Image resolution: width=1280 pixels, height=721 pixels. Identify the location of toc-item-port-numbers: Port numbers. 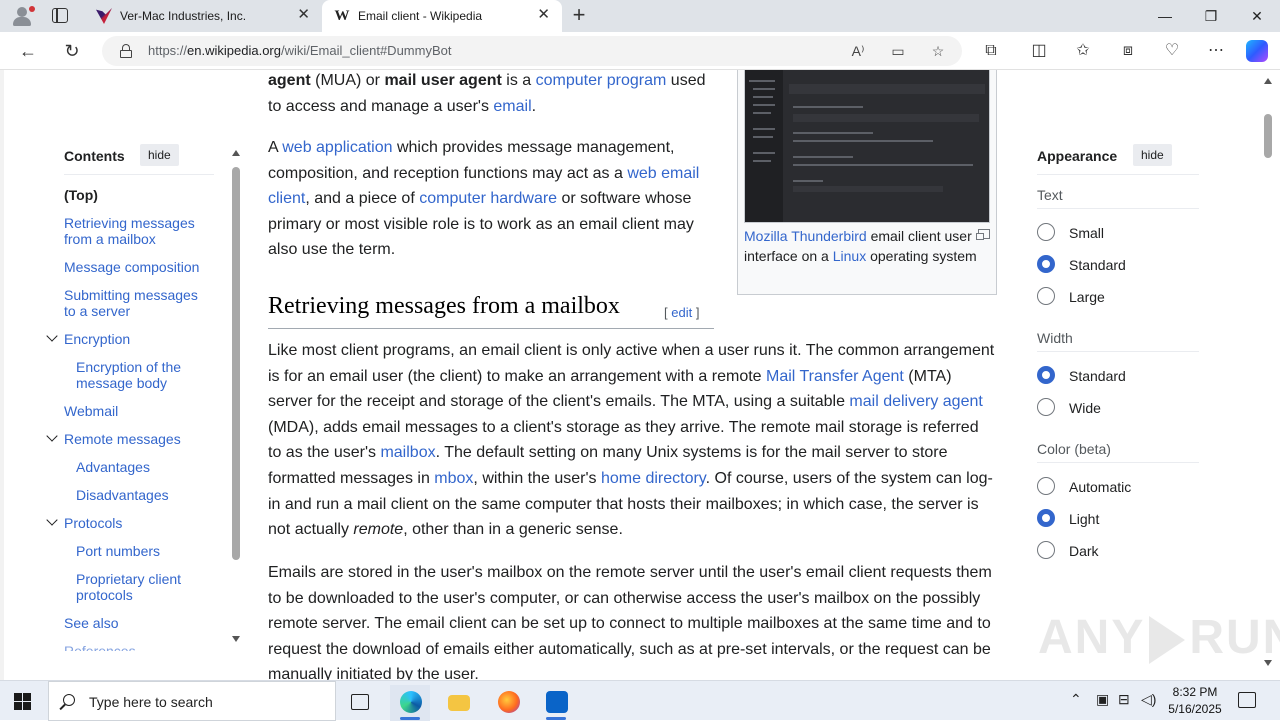
(118, 551).